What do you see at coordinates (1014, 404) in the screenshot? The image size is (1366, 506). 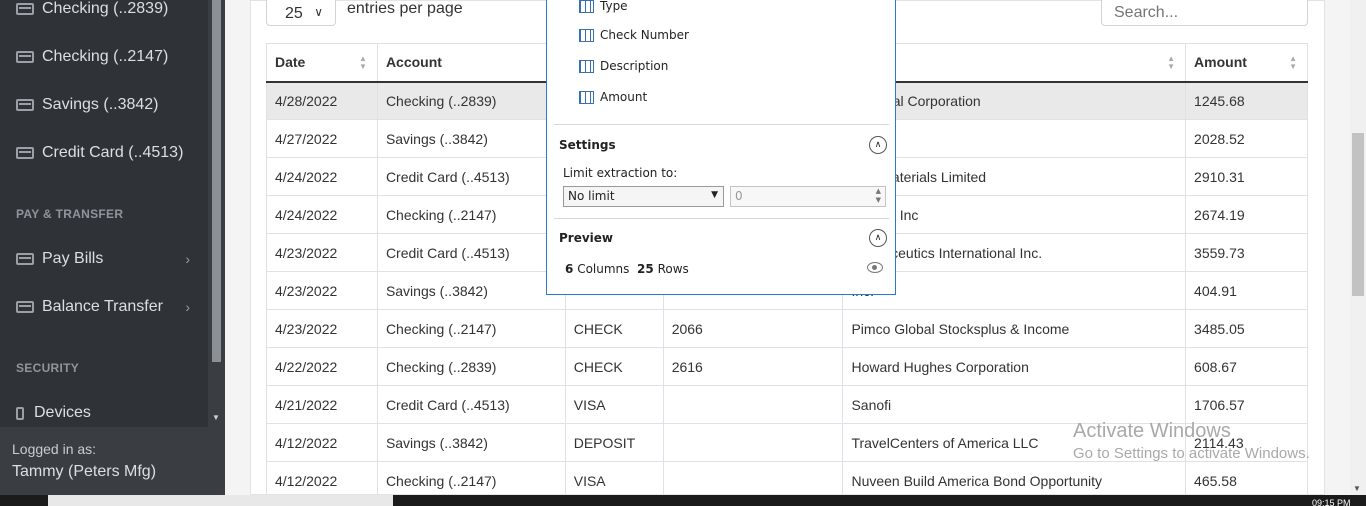 I see `cell-description: Sanofi` at bounding box center [1014, 404].